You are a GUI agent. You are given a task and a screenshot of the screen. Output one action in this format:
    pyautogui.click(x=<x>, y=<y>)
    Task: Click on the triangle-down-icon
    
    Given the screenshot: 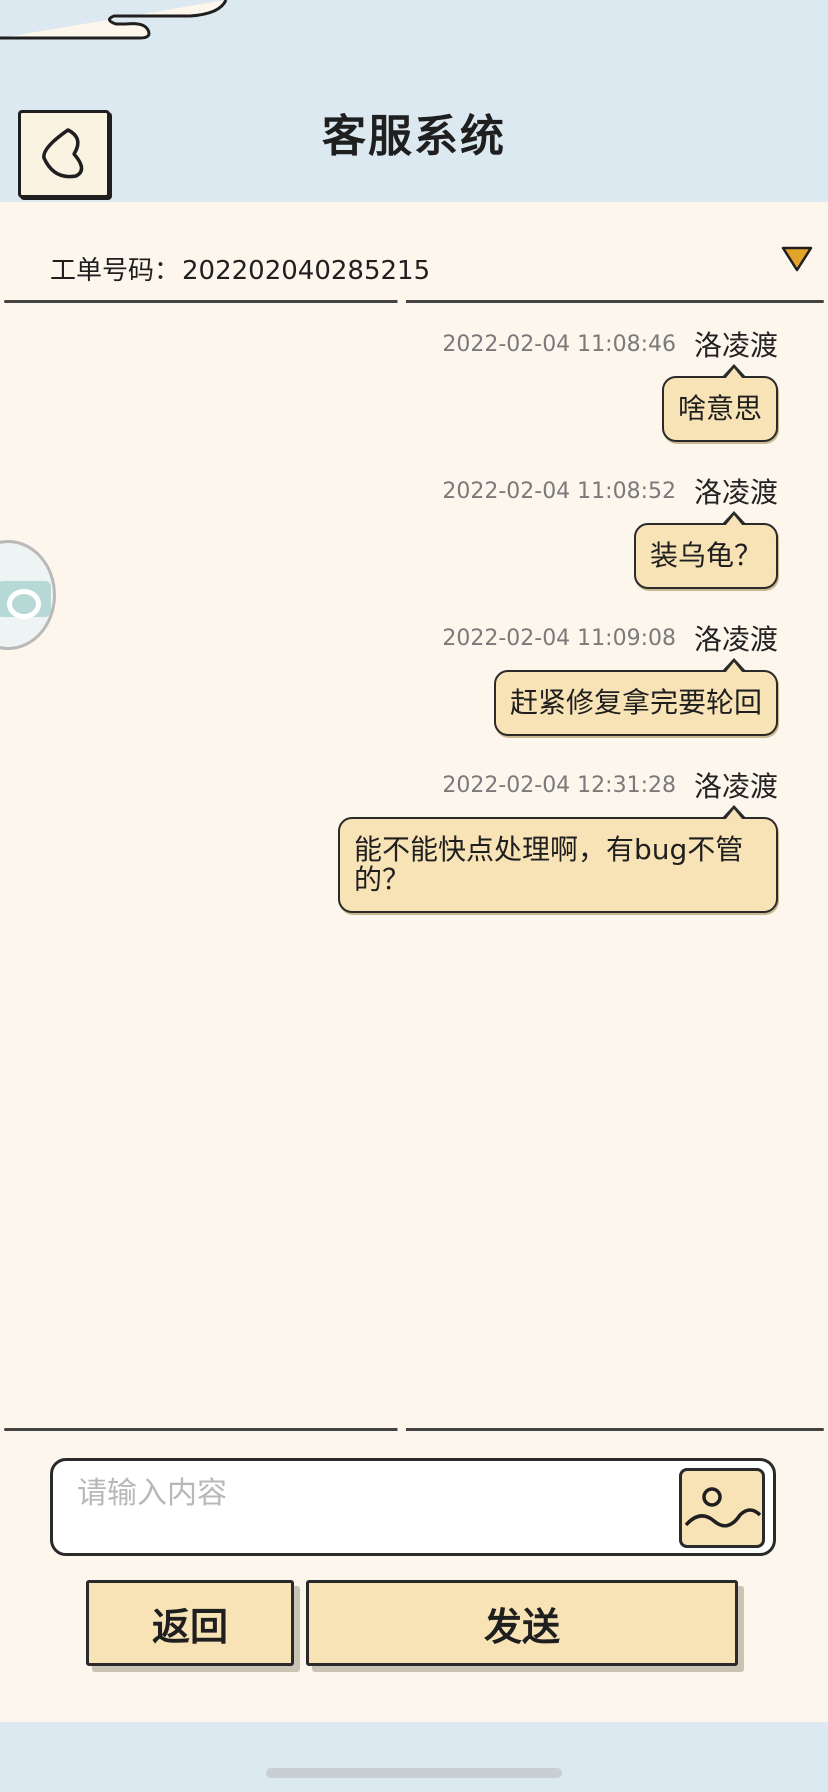 What is the action you would take?
    pyautogui.click(x=797, y=259)
    